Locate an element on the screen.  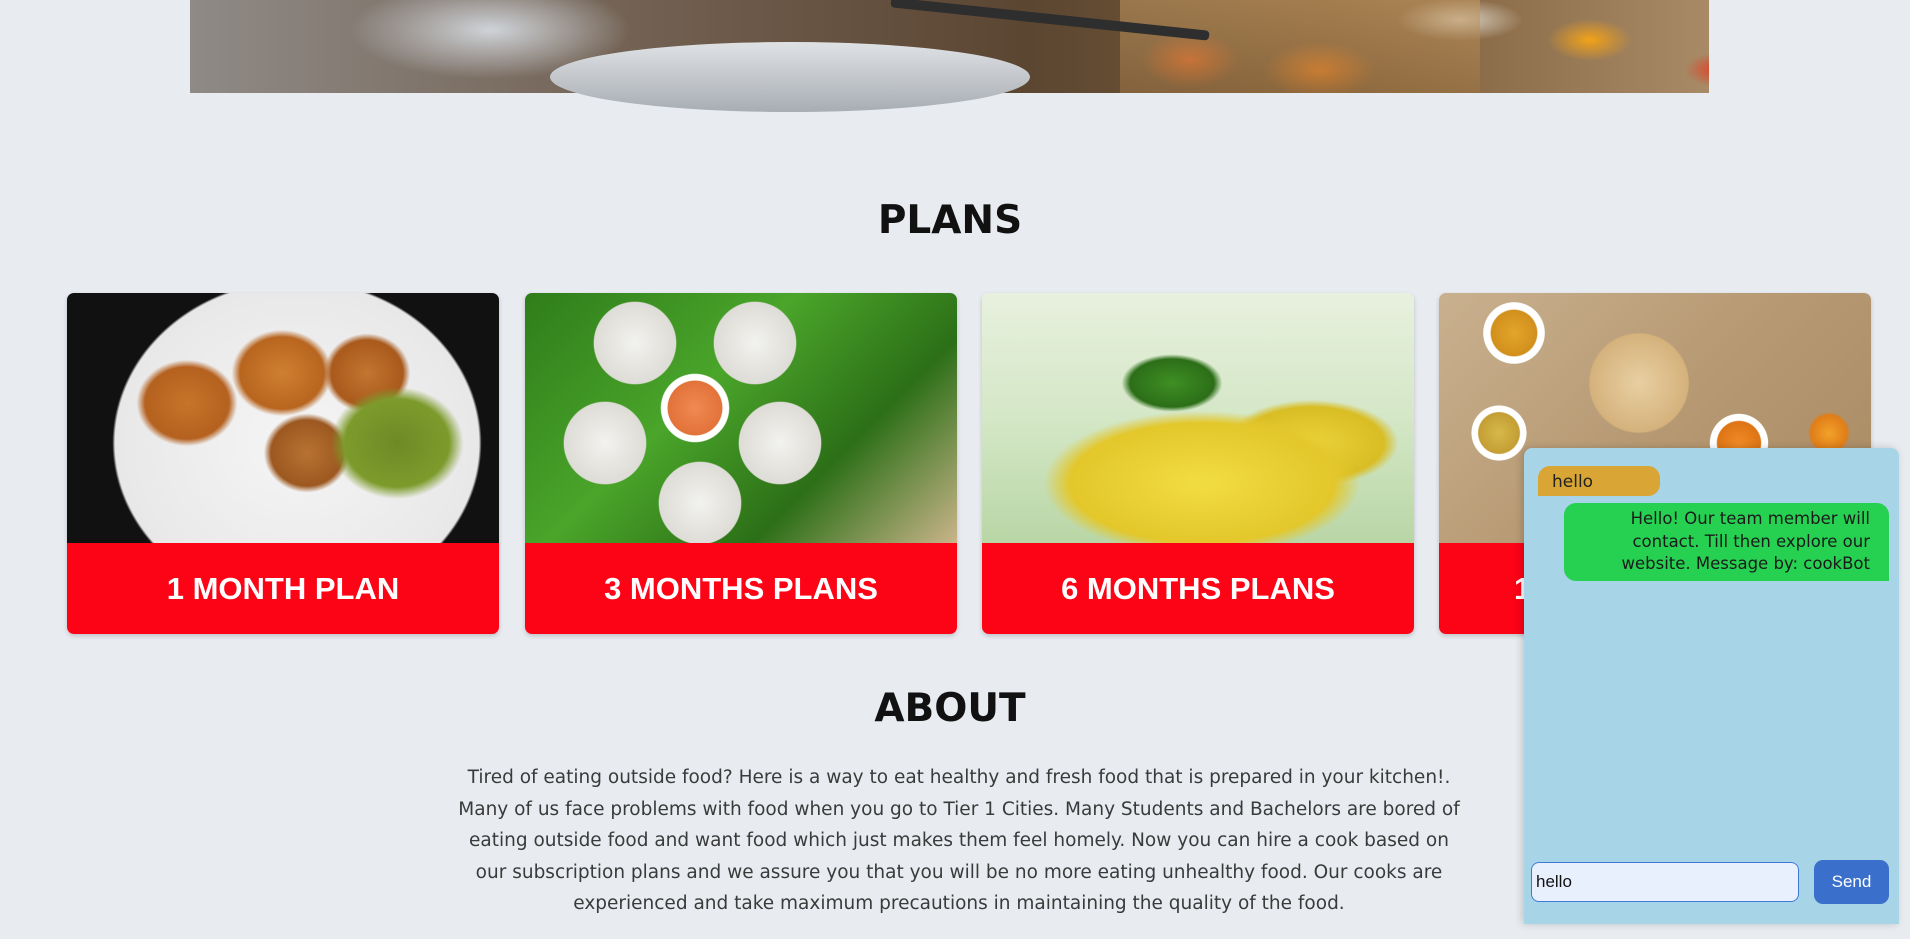
plan-card-1-month: 1 MONTH PLAN is located at coordinates (283, 463).